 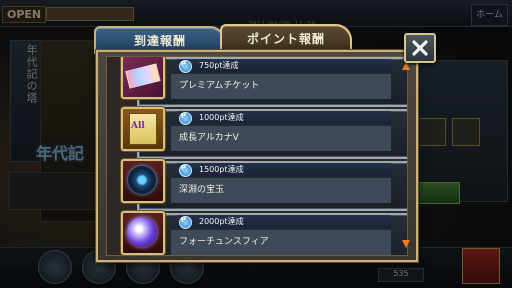 What do you see at coordinates (221, 221) in the screenshot?
I see `reward-points: 2000pt達成` at bounding box center [221, 221].